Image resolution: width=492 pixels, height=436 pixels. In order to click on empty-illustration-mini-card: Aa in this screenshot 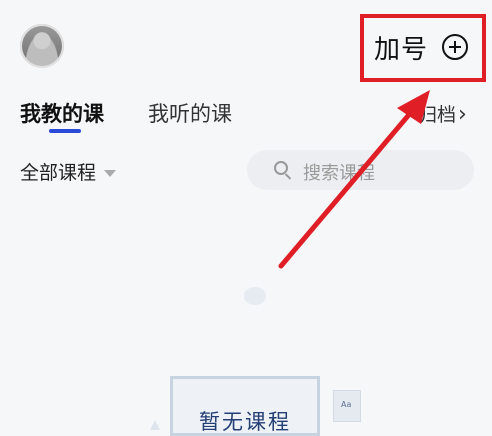, I will do `click(347, 406)`.